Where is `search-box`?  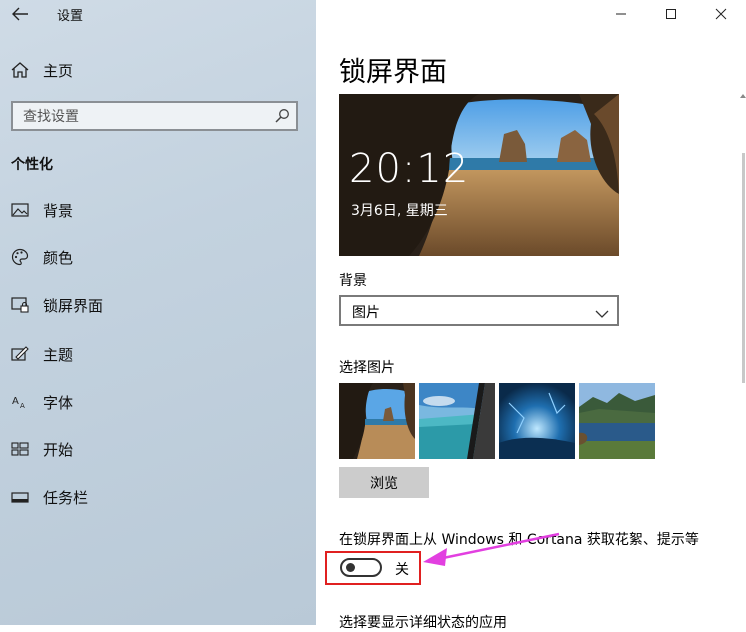 search-box is located at coordinates (154, 116).